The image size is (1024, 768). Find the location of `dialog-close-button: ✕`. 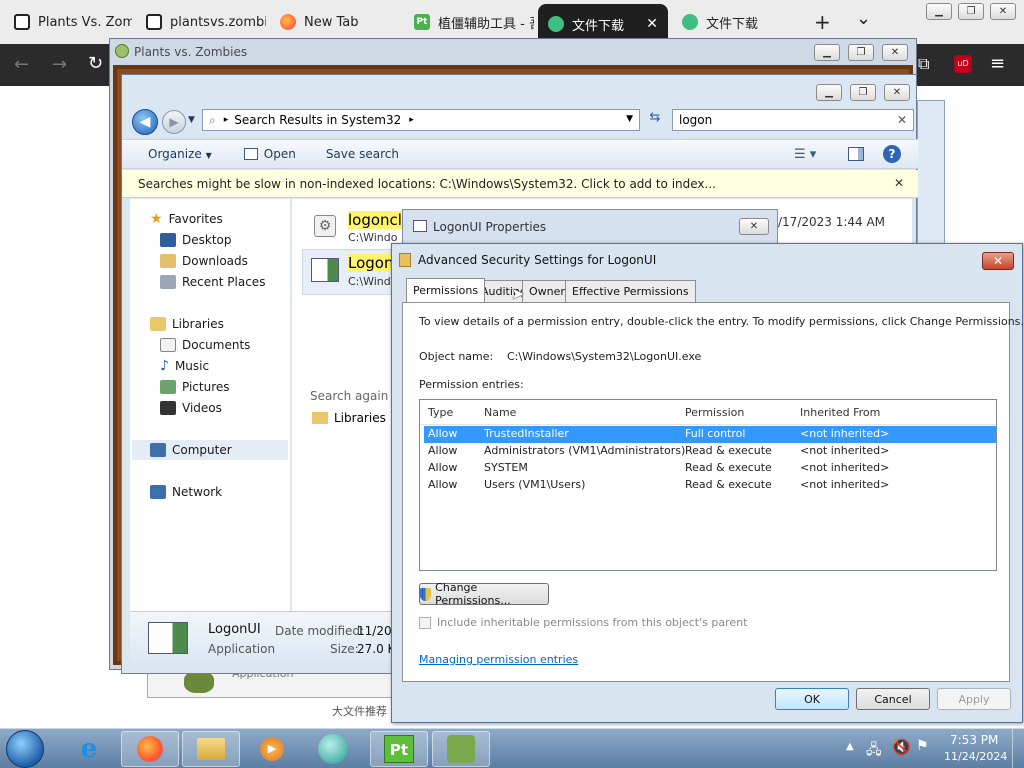

dialog-close-button: ✕ is located at coordinates (998, 261).